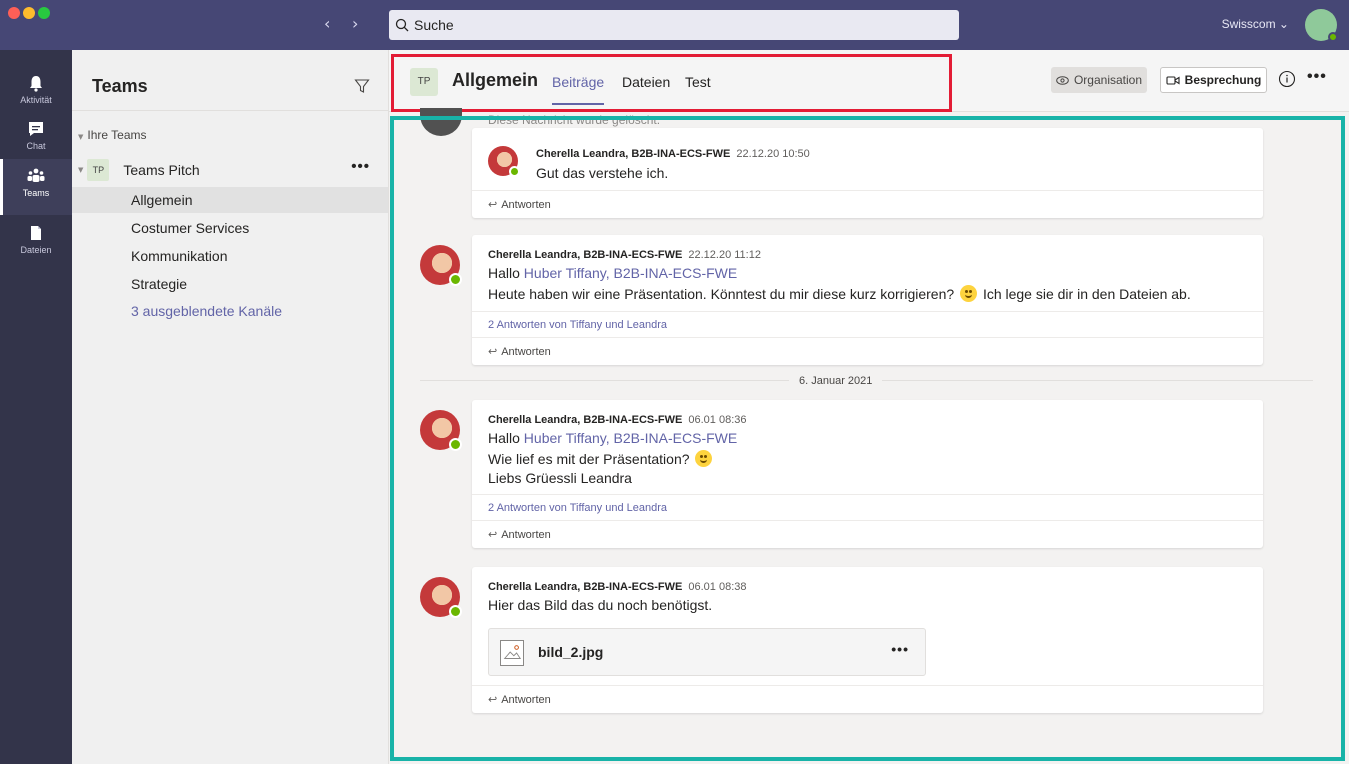 The image size is (1349, 764). Describe the element at coordinates (230, 256) in the screenshot. I see `channel-kommunikation: Kommunikation` at that location.